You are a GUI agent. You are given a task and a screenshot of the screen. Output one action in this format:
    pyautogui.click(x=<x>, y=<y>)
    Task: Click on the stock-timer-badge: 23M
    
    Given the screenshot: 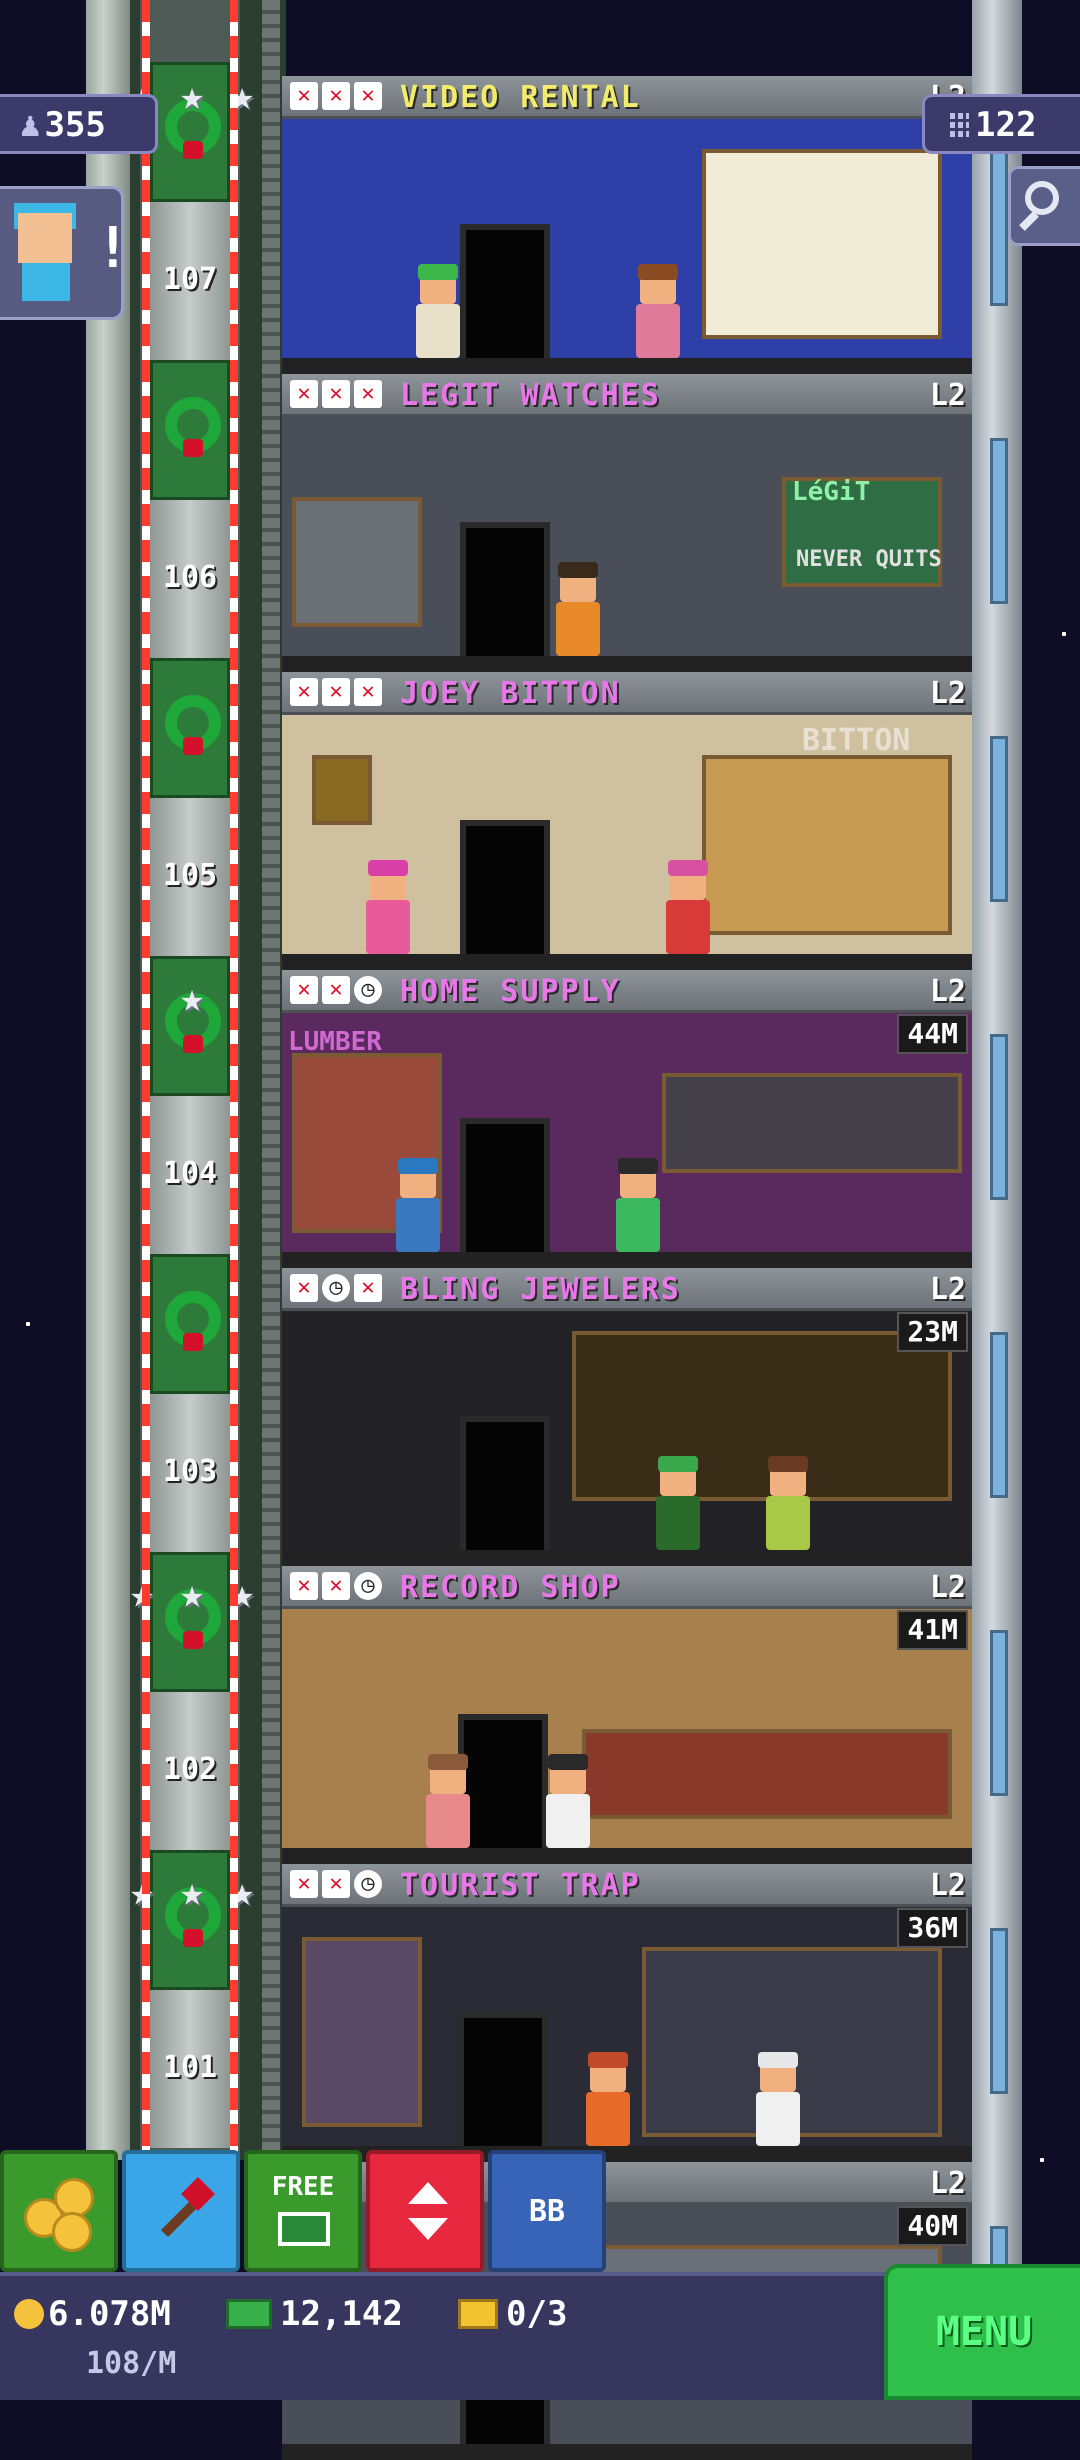 What is the action you would take?
    pyautogui.click(x=932, y=1332)
    